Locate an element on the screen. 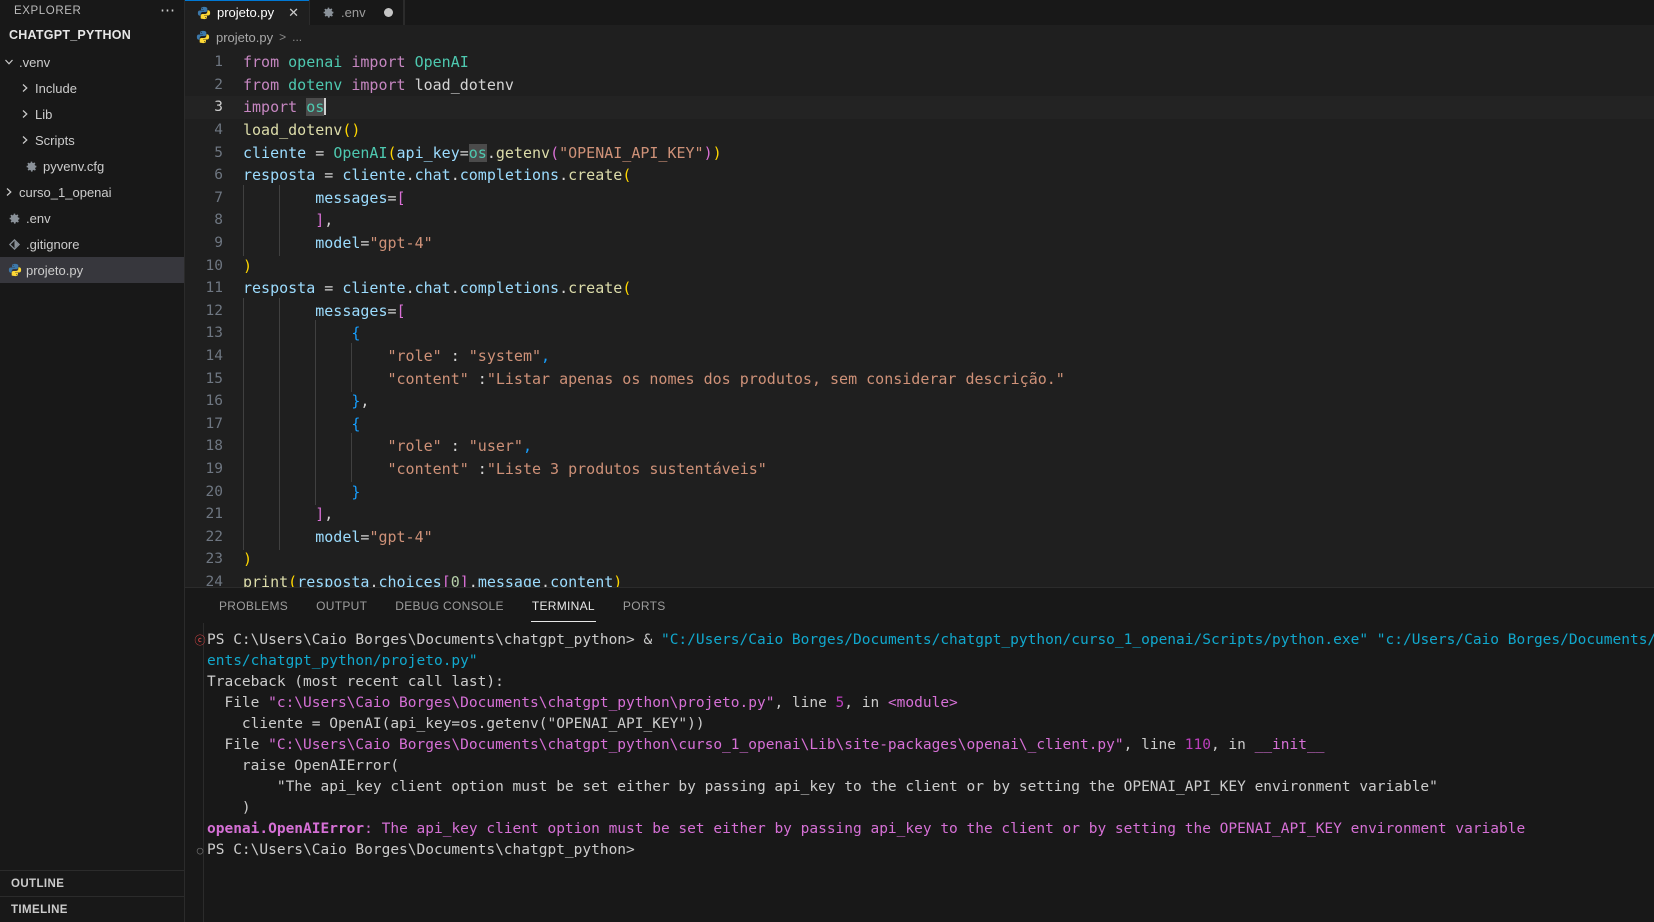  line-number: 21 is located at coordinates (214, 514).